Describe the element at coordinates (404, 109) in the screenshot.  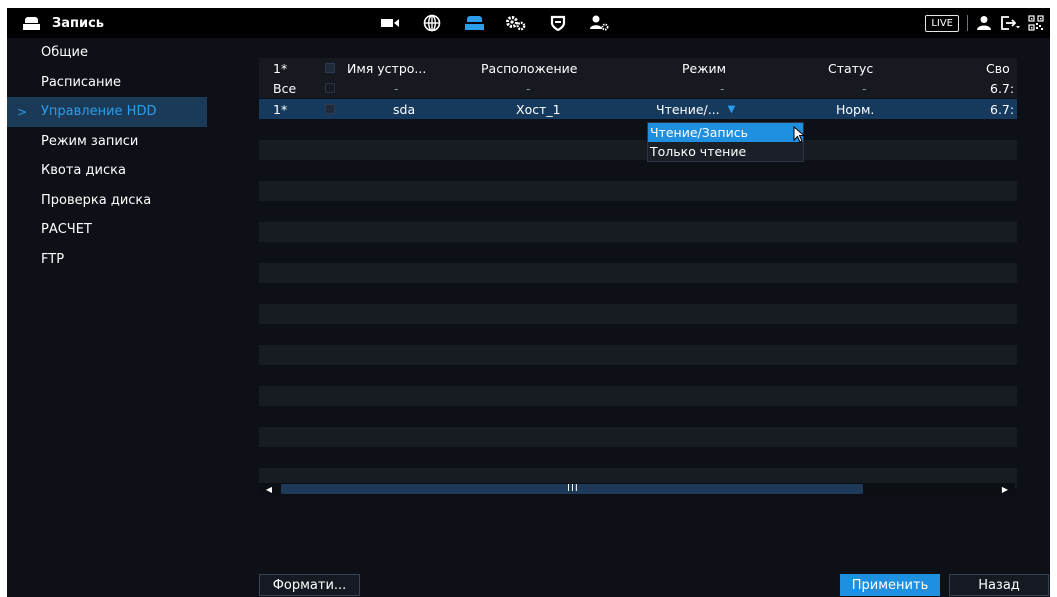
I see `row-device-name: sda` at that location.